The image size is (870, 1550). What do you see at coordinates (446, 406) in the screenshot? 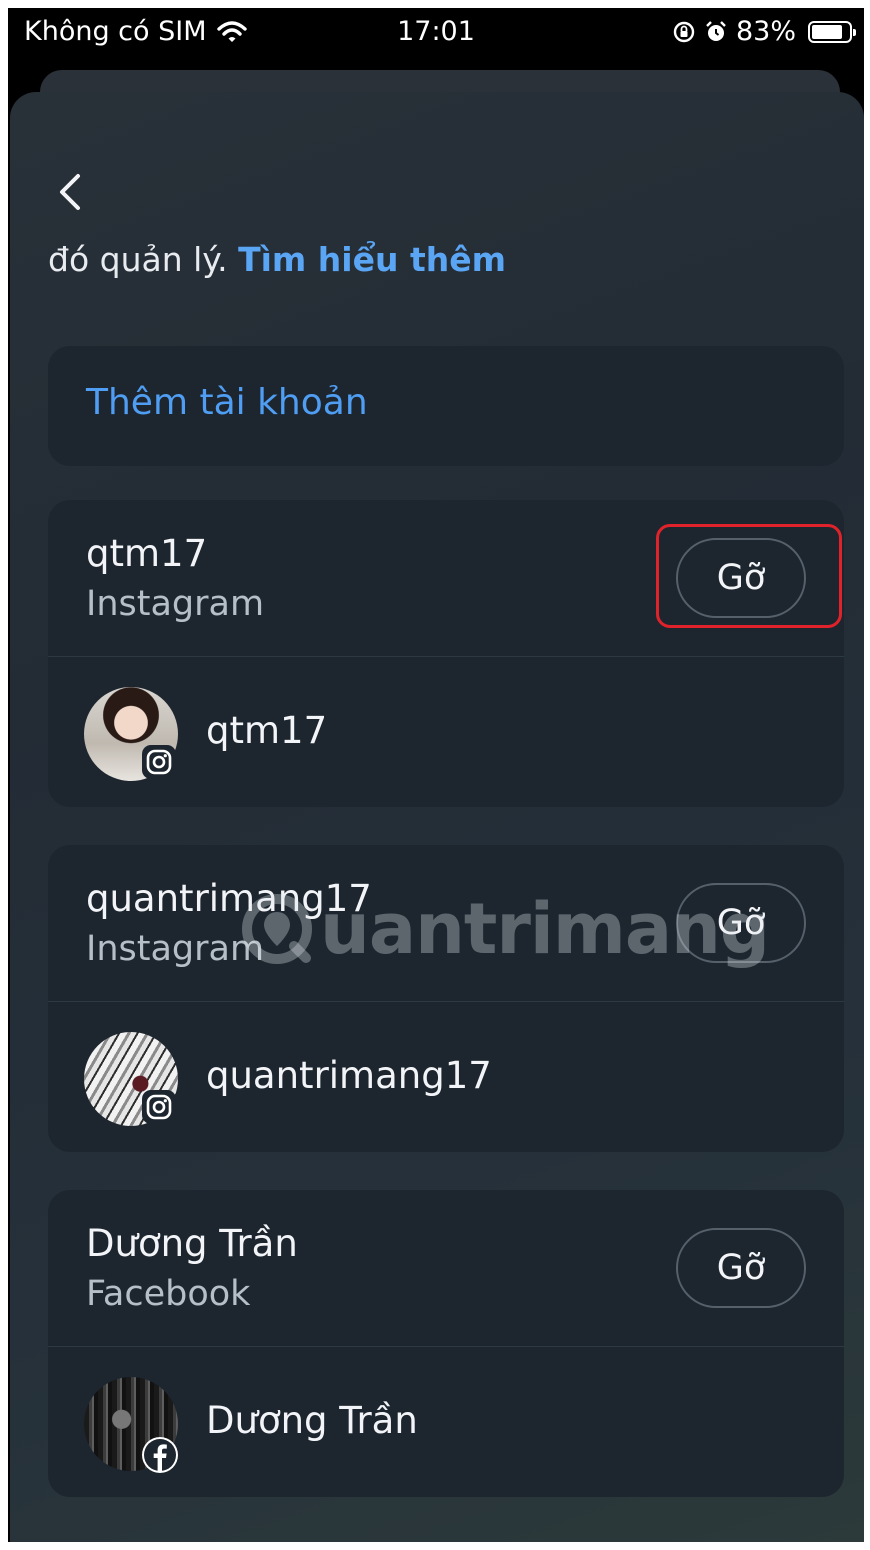
I see `add-account-button: Thêm tài khoản` at bounding box center [446, 406].